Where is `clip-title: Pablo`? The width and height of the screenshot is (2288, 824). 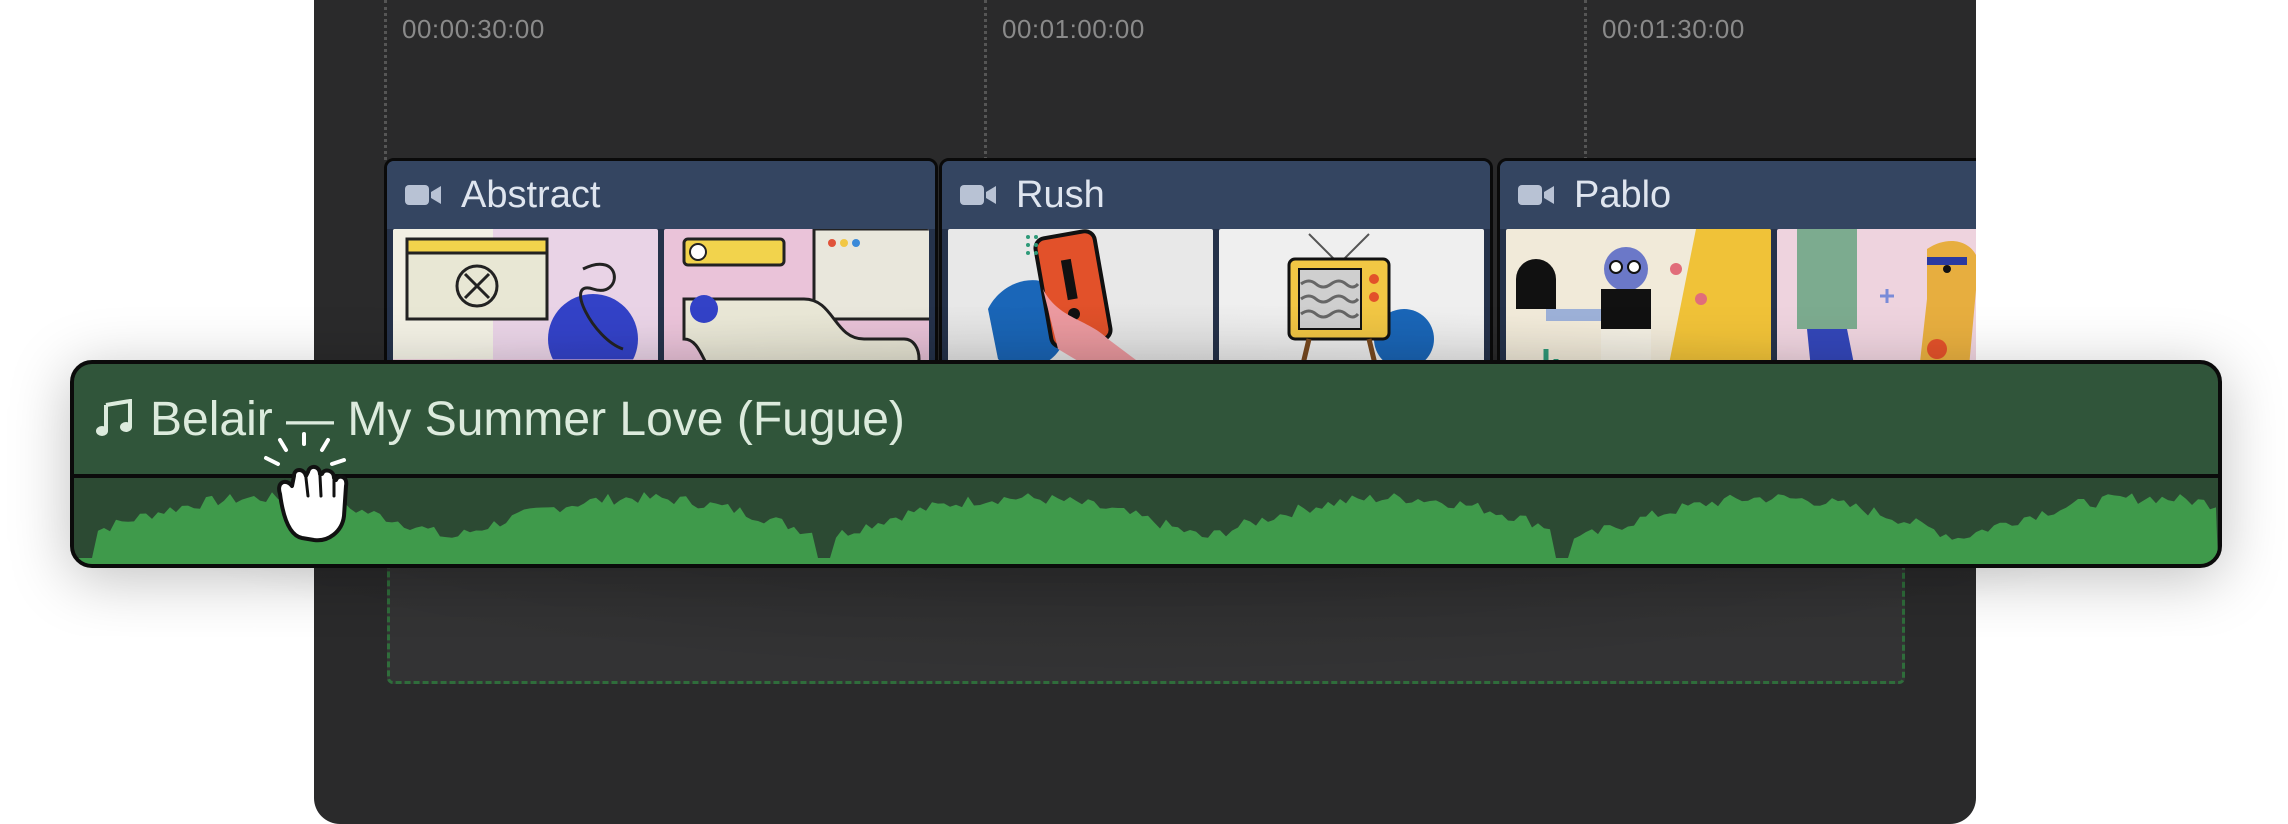
clip-title: Pablo is located at coordinates (1623, 194).